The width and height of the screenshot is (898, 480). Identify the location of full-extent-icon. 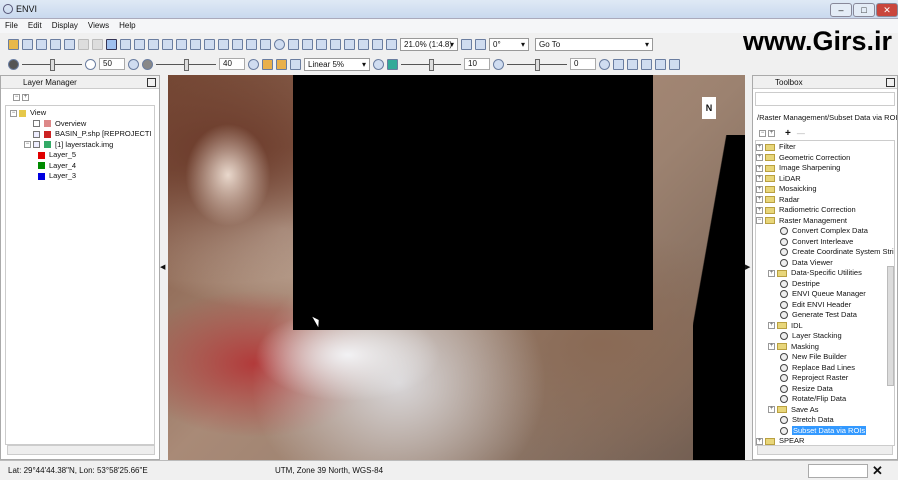
(391, 44).